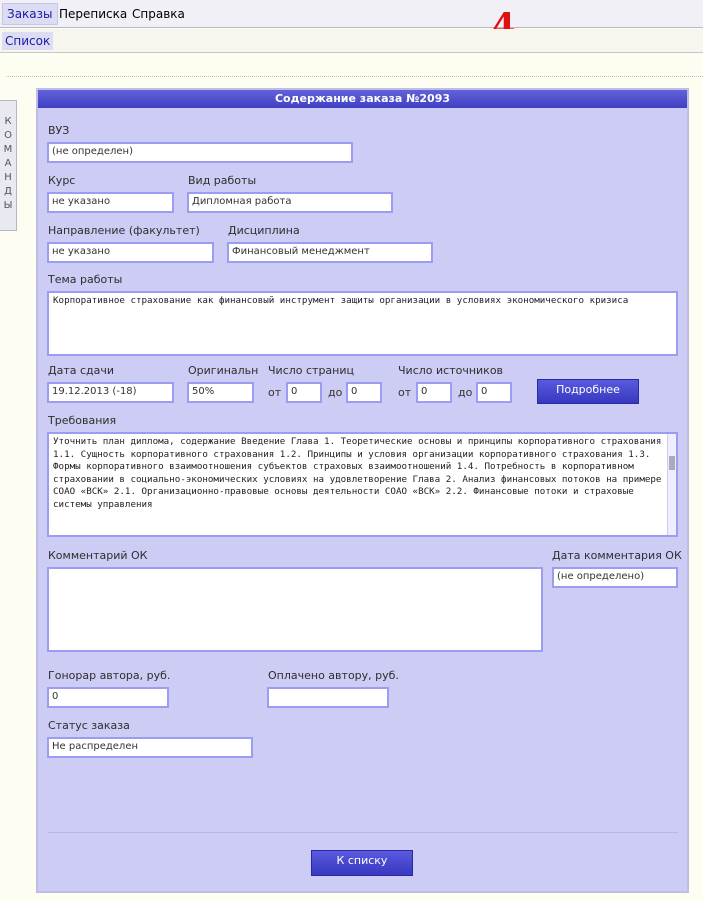  What do you see at coordinates (8, 205) in the screenshot?
I see `side-tab-letter: Ы` at bounding box center [8, 205].